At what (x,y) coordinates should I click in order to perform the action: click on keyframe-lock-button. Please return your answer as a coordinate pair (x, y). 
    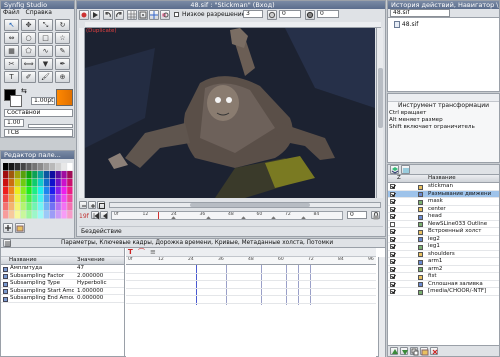
    Looking at the image, I should click on (375, 215).